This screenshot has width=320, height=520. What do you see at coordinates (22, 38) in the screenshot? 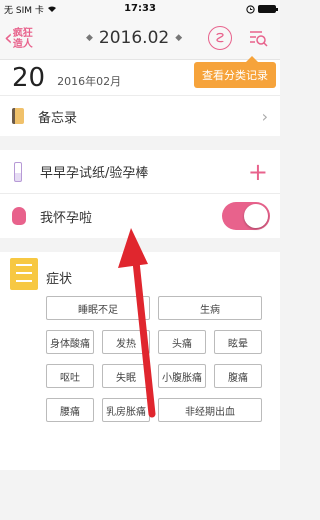
I see `app-logo: 疯狂 造人` at bounding box center [22, 38].